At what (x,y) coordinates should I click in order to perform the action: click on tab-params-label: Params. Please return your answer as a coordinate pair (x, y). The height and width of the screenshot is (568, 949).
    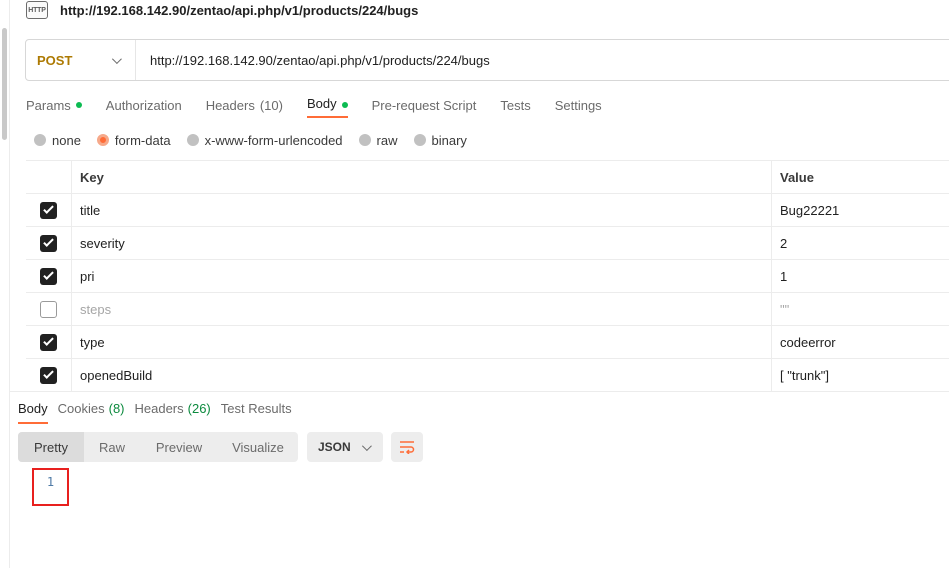
    Looking at the image, I should click on (48, 105).